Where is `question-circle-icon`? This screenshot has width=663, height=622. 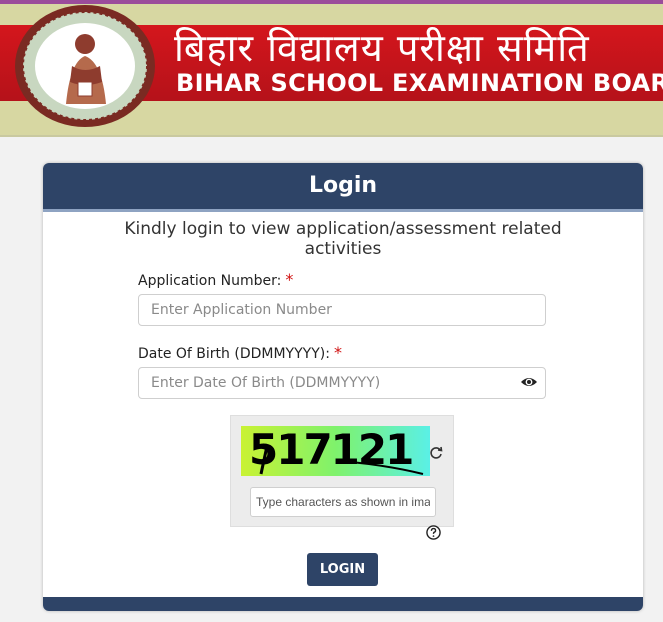 question-circle-icon is located at coordinates (433, 532).